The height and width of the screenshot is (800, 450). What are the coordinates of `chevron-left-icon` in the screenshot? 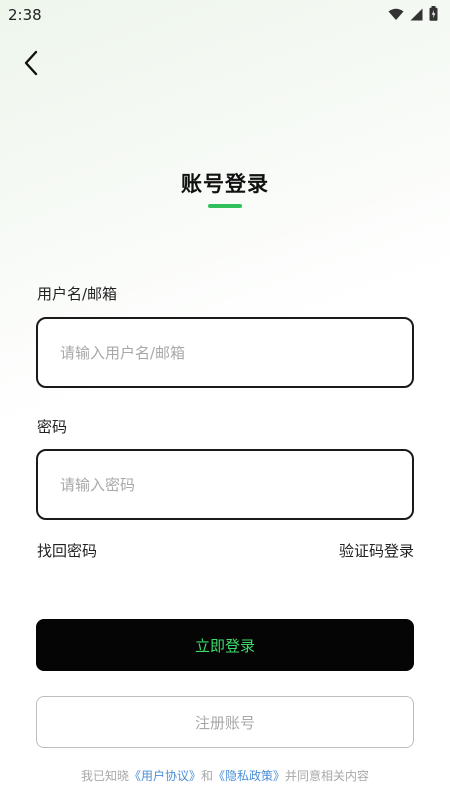 It's located at (31, 65).